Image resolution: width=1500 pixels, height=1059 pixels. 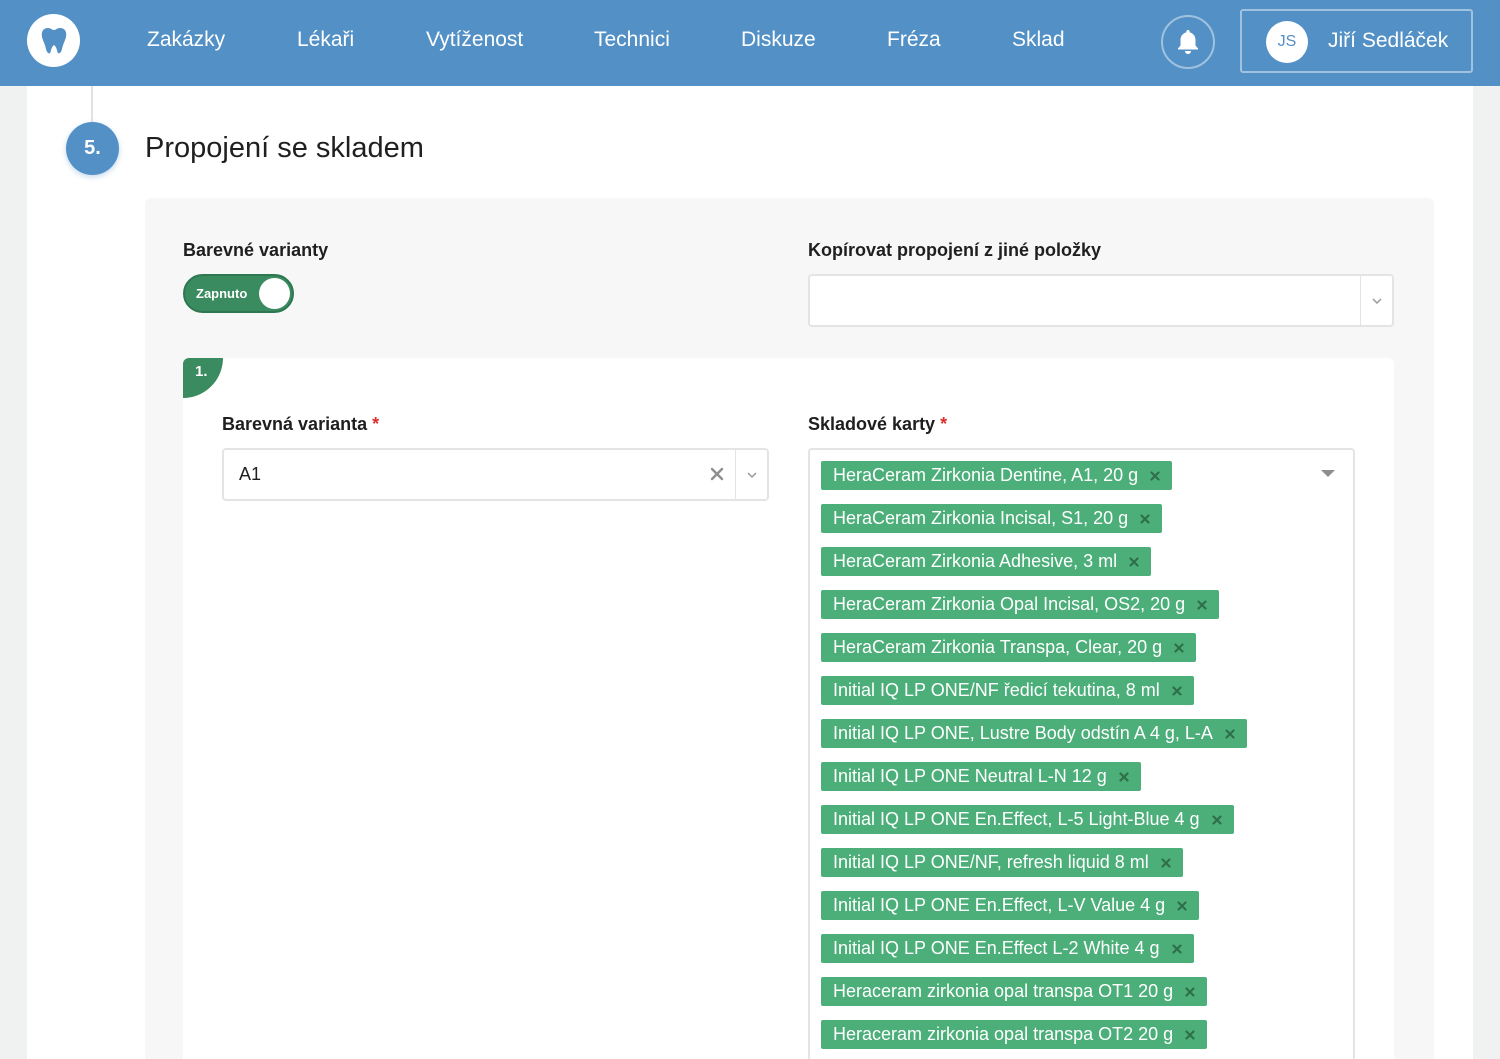 What do you see at coordinates (717, 474) in the screenshot?
I see `clear-icon` at bounding box center [717, 474].